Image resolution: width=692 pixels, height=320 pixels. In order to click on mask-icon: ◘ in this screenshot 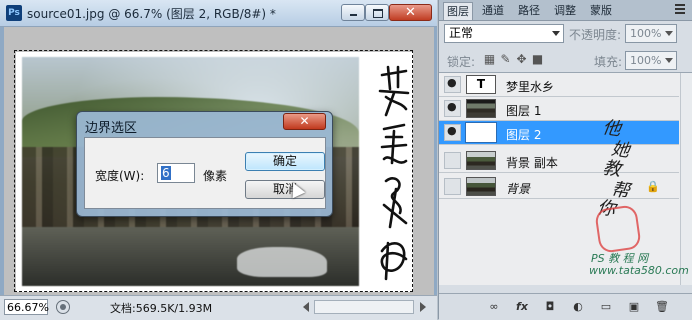, I will do `click(550, 307)`.